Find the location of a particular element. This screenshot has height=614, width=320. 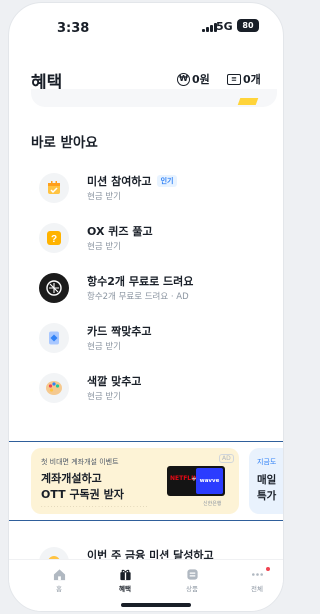

card-match-icon is located at coordinates (54, 338).